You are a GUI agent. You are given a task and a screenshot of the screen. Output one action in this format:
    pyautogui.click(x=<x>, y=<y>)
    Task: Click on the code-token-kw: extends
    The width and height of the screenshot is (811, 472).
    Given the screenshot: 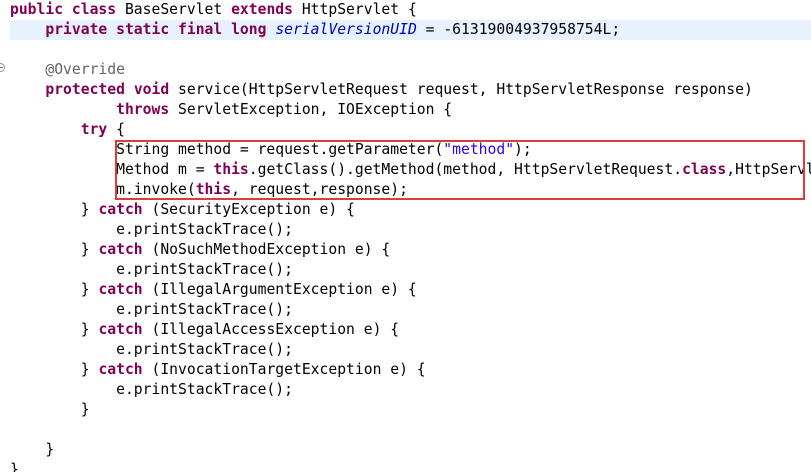 What is the action you would take?
    pyautogui.click(x=262, y=9)
    